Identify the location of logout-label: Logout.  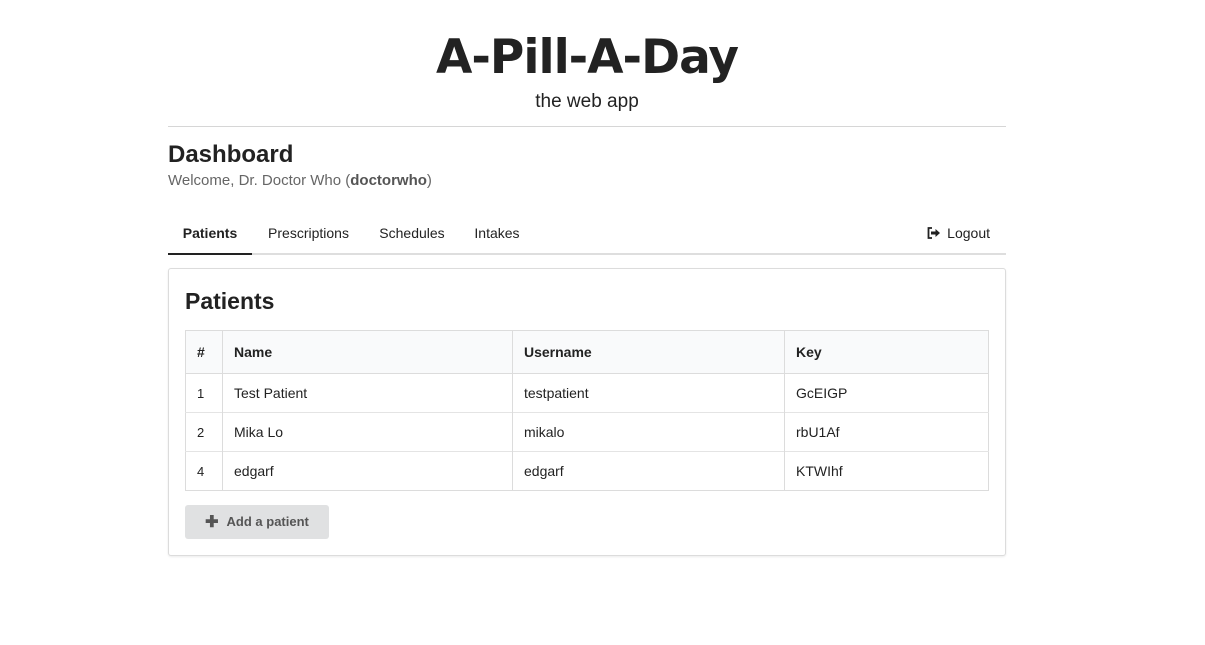
(968, 233).